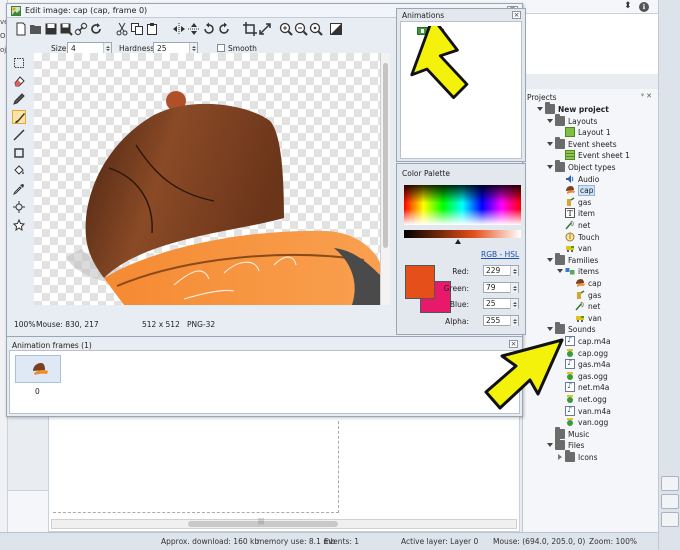 This screenshot has height=550, width=680. I want to click on line-icon, so click(19, 135).